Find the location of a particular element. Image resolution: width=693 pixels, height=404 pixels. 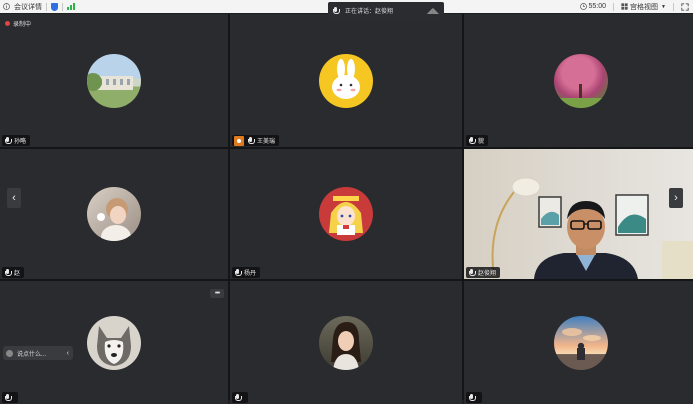

building-photo-avatar is located at coordinates (114, 80).